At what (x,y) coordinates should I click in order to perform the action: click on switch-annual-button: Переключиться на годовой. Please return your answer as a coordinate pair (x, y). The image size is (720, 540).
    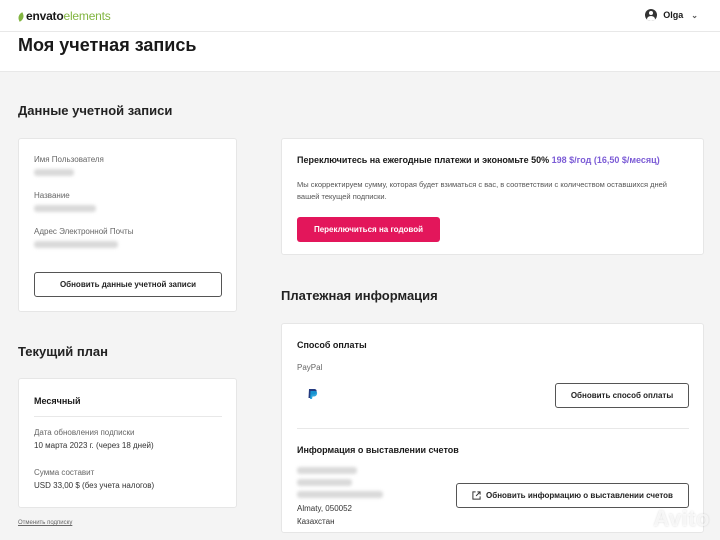
    Looking at the image, I should click on (368, 229).